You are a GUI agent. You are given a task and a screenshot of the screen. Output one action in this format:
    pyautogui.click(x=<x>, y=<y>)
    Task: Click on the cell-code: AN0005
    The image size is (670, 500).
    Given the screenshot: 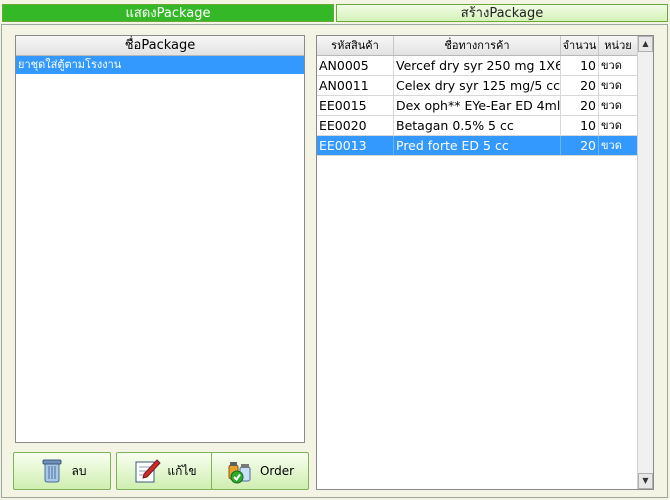 What is the action you would take?
    pyautogui.click(x=355, y=65)
    